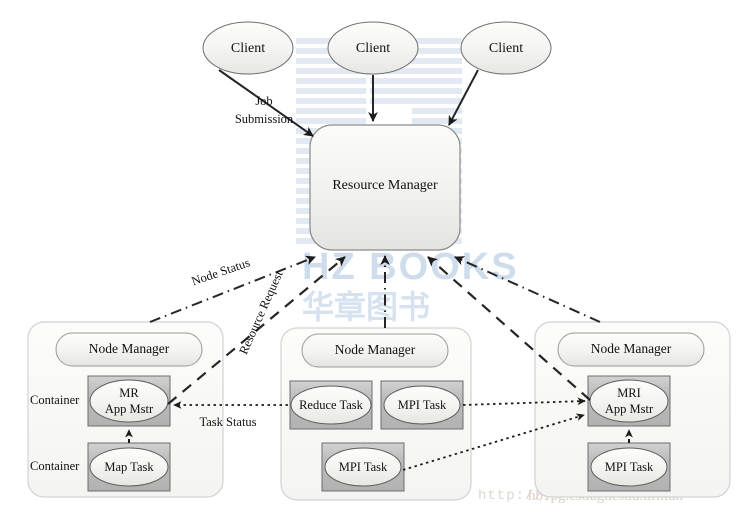  Describe the element at coordinates (261, 312) in the screenshot. I see `edge-label-resource-request: Resource Request` at that location.